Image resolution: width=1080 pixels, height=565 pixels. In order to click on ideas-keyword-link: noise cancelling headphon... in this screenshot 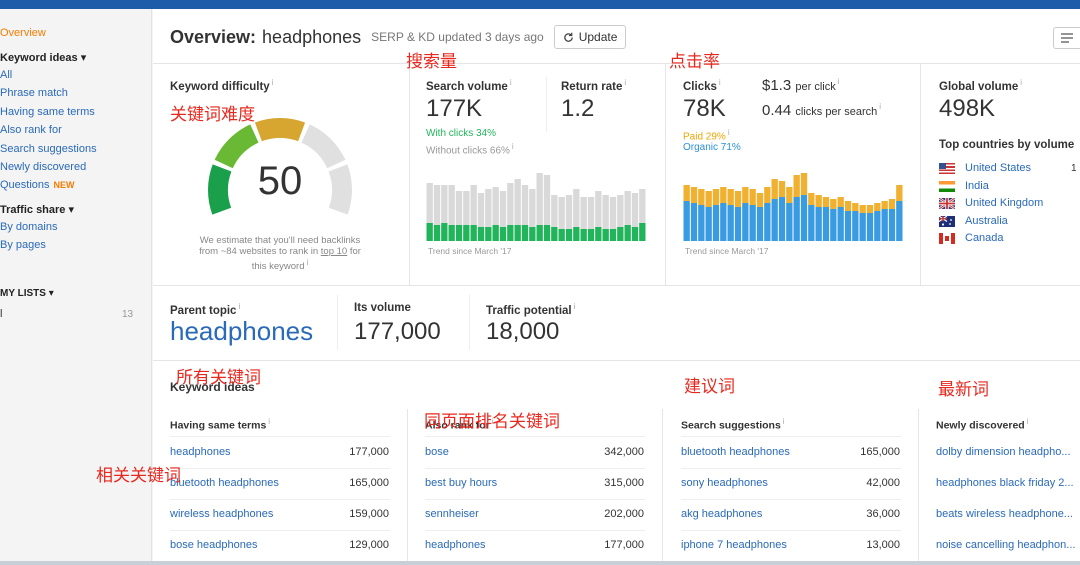, I will do `click(1008, 545)`.